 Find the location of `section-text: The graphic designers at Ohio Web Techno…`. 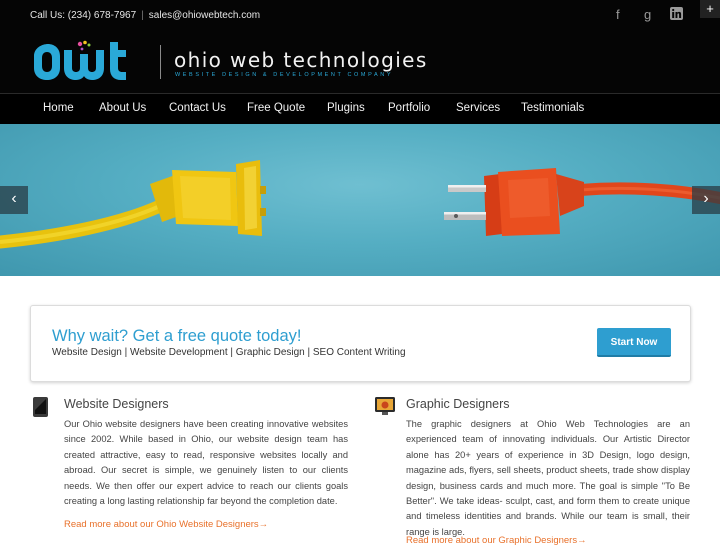

section-text: The graphic designers at Ohio Web Techno… is located at coordinates (548, 478).